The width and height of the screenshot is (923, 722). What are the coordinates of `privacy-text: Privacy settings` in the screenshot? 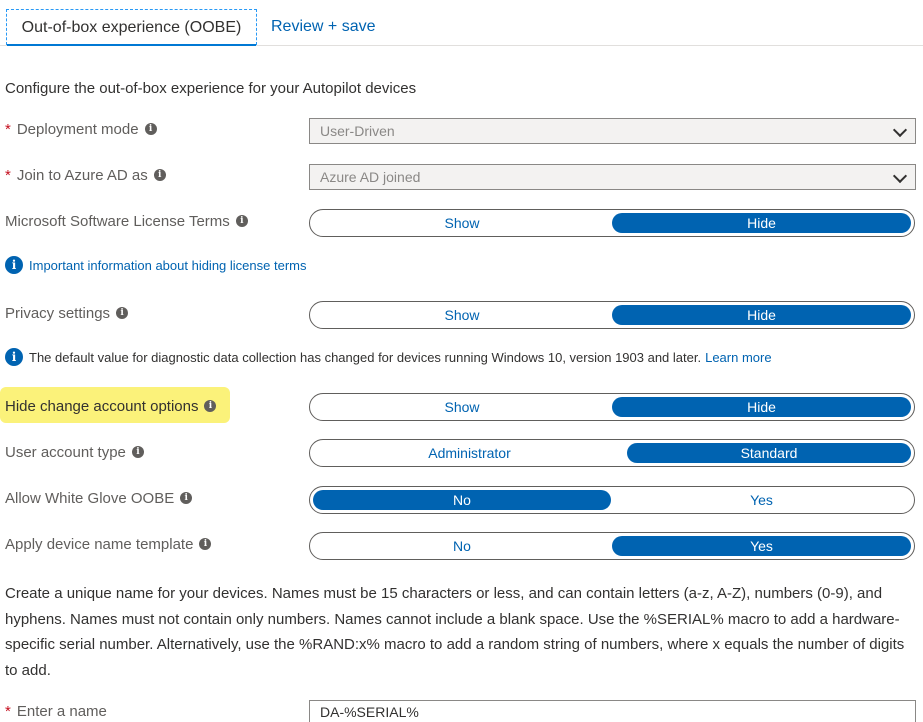 It's located at (58, 313).